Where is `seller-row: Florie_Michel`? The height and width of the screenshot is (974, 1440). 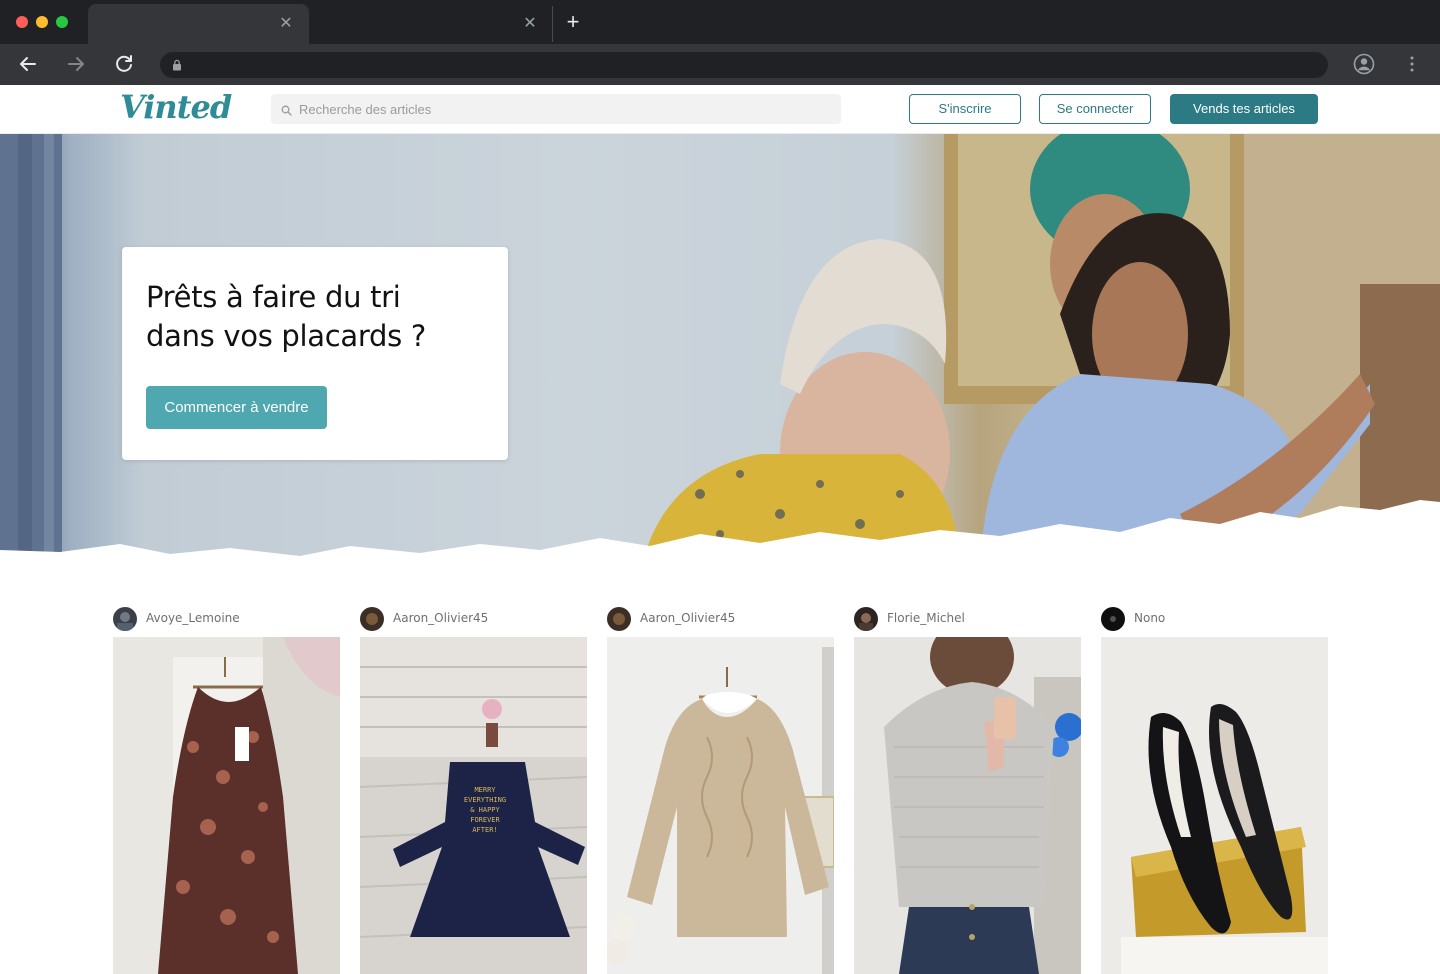
seller-row: Florie_Michel is located at coordinates (967, 618).